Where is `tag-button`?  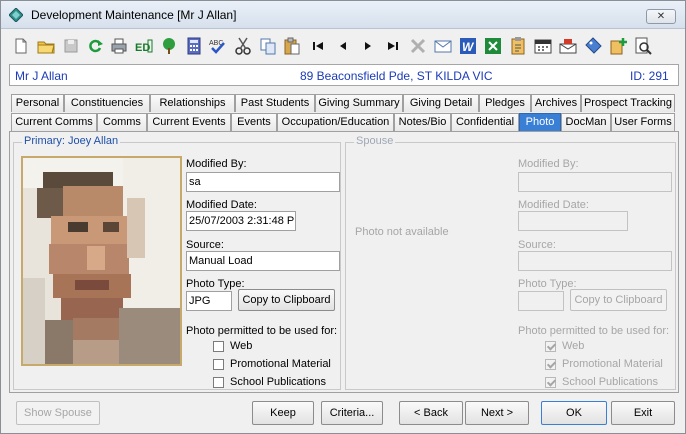 tag-button is located at coordinates (593, 46).